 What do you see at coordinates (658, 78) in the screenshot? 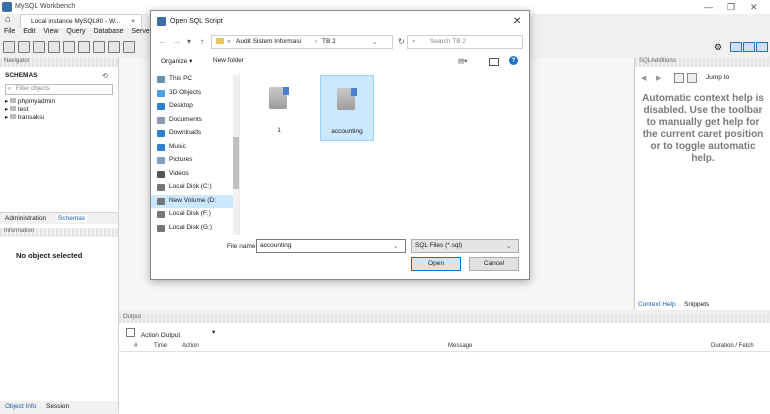
I see `forward-arrow-icon: ▶` at bounding box center [658, 78].